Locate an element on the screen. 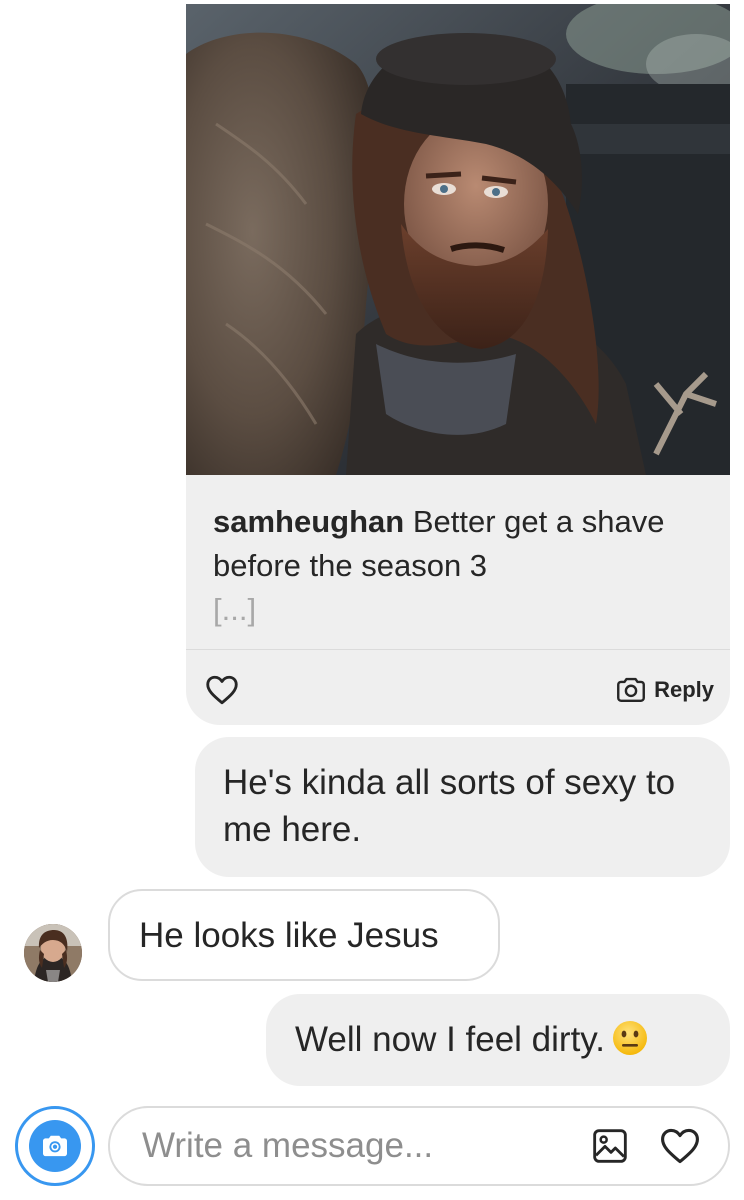 The width and height of the screenshot is (744, 1200). neutral-face-emoji is located at coordinates (629, 1038).